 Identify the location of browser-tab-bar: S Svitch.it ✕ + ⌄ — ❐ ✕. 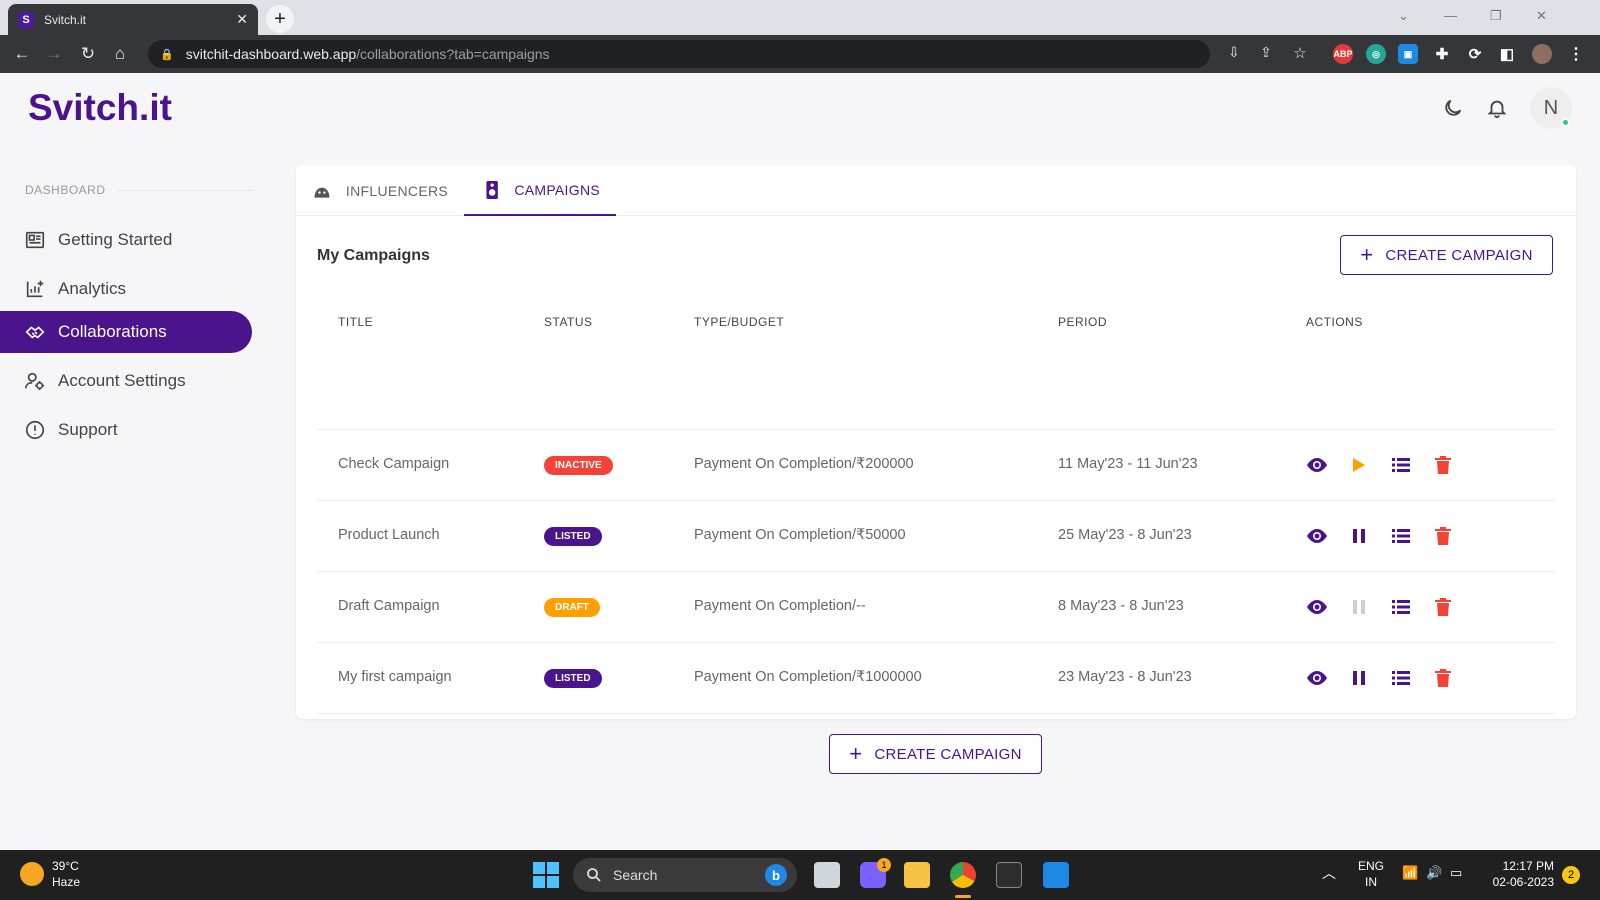
(800, 17).